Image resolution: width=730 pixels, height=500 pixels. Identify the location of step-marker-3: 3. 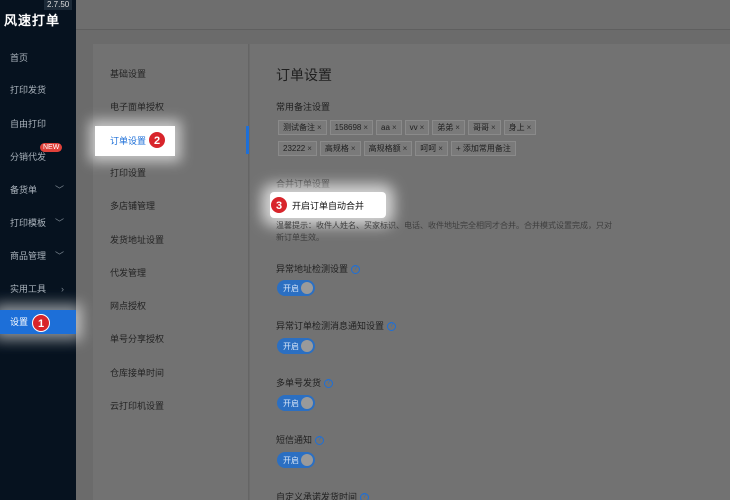
(279, 205).